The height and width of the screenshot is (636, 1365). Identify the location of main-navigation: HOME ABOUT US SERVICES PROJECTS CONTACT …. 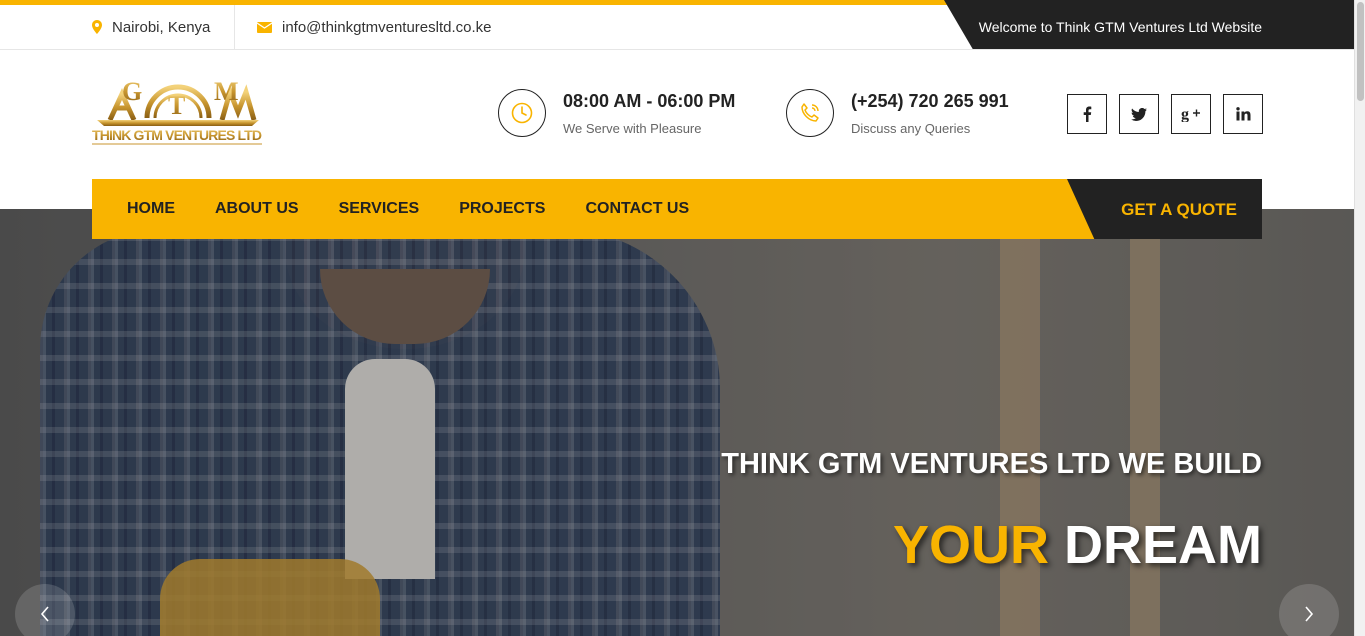
(677, 209).